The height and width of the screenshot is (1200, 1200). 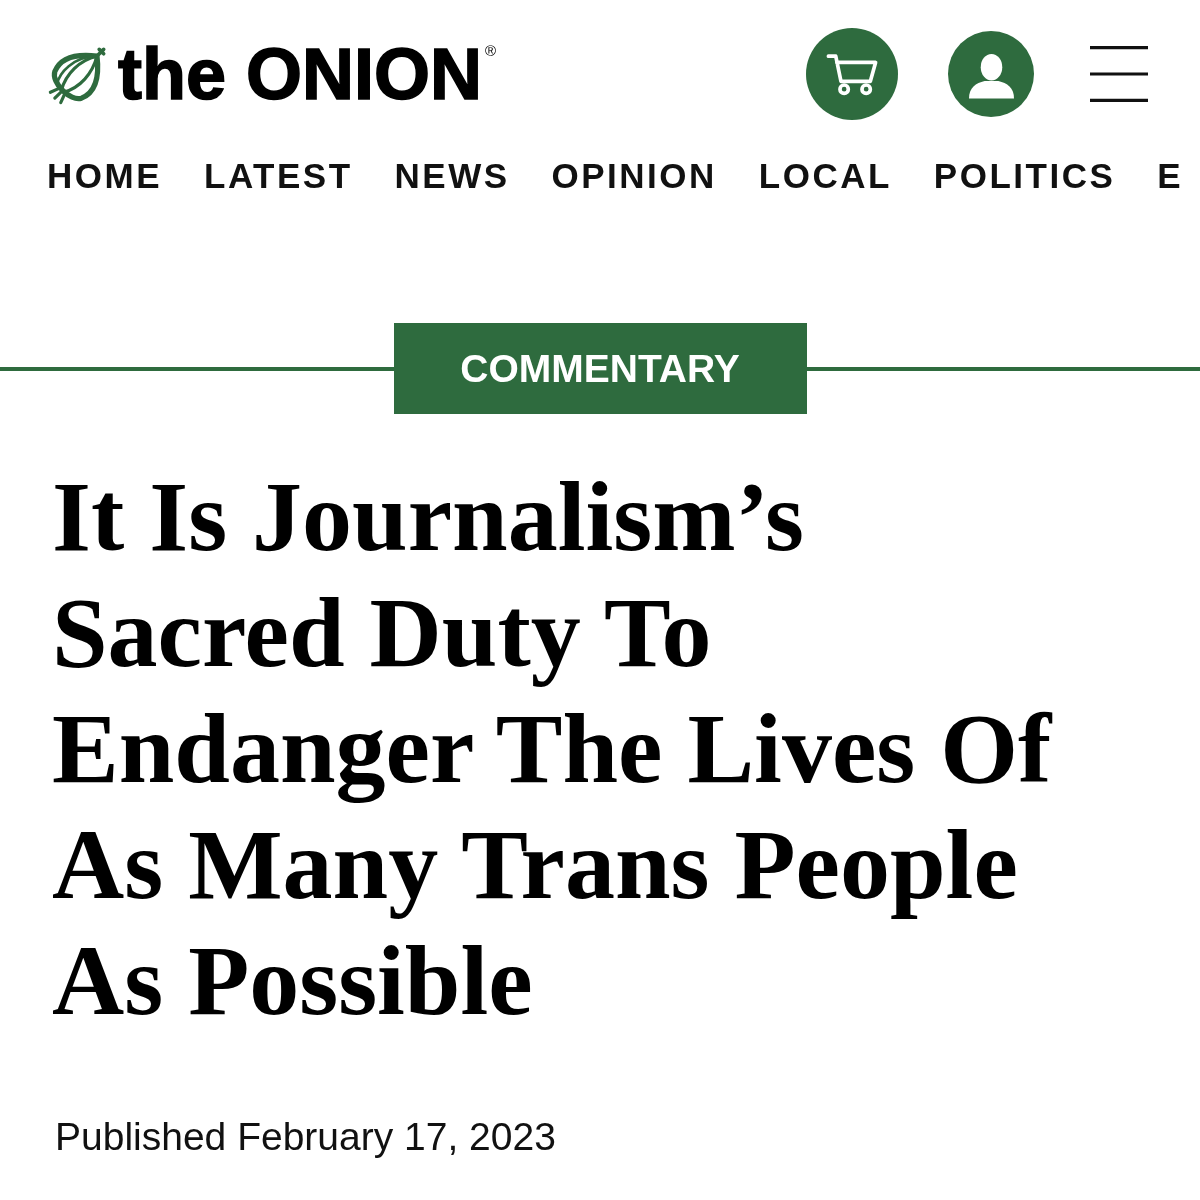 What do you see at coordinates (634, 176) in the screenshot?
I see `nav-link: OPINION` at bounding box center [634, 176].